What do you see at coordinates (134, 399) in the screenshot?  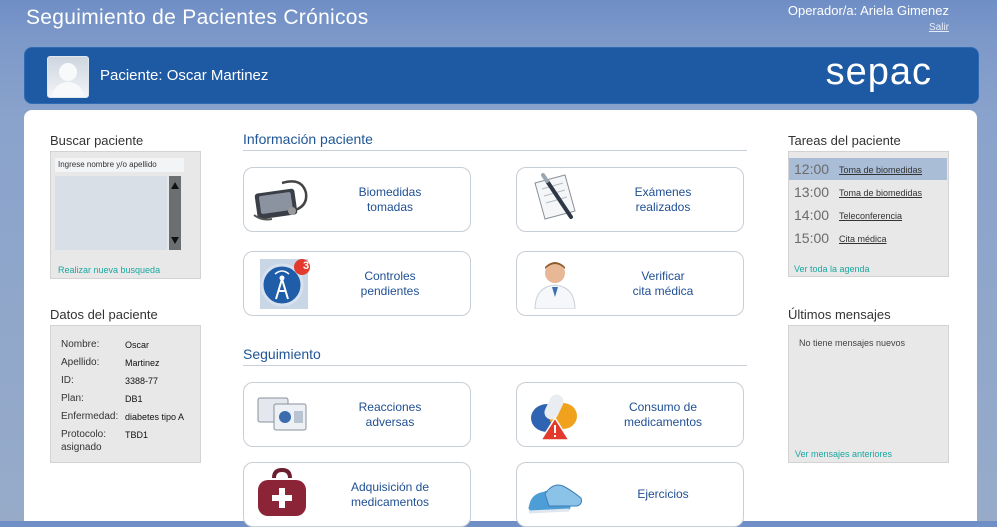 I see `field-value: DB1` at bounding box center [134, 399].